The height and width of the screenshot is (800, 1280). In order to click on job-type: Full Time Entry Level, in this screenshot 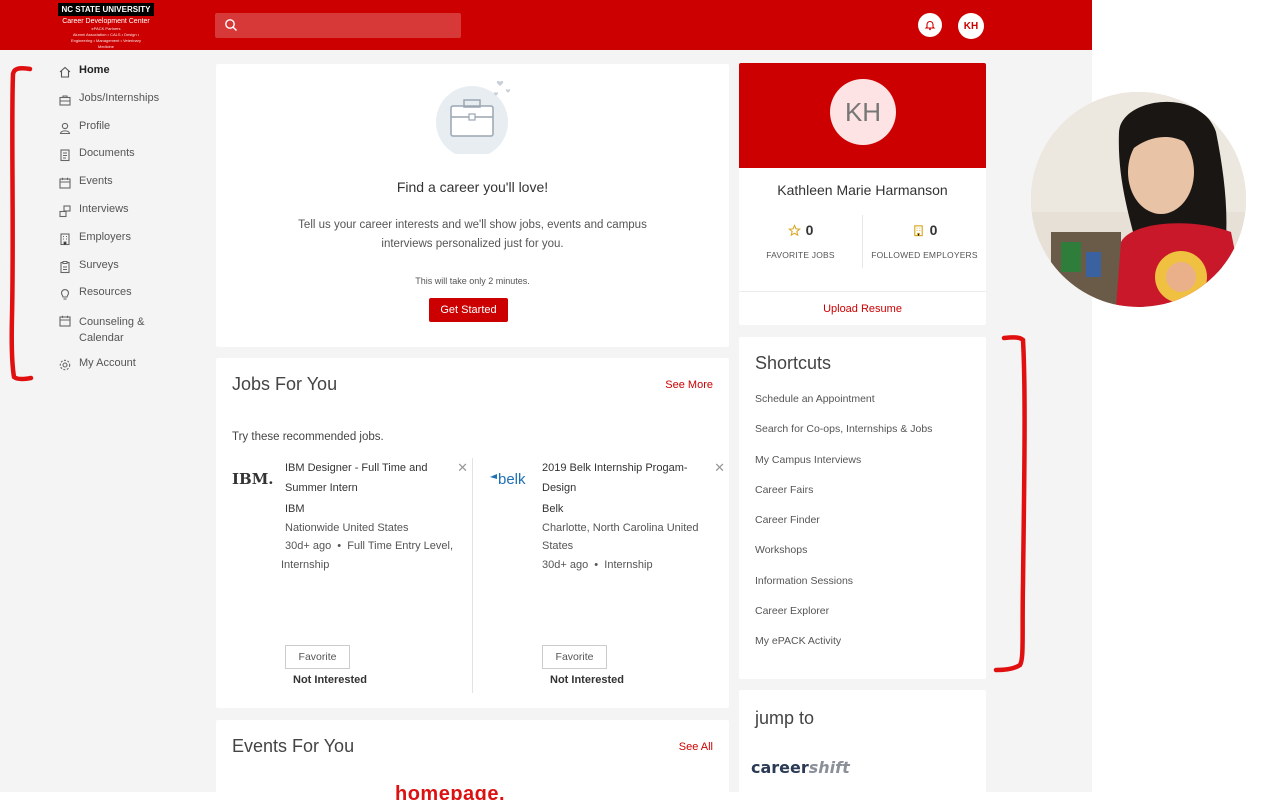, I will do `click(400, 546)`.